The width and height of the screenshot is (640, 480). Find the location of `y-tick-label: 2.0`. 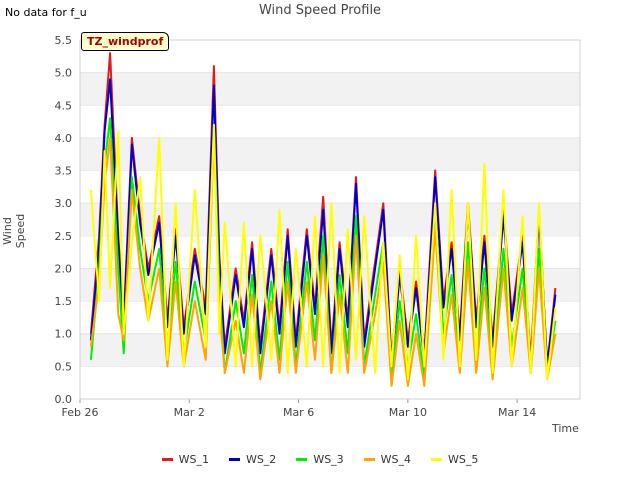

y-tick-label: 2.0 is located at coordinates (64, 268).